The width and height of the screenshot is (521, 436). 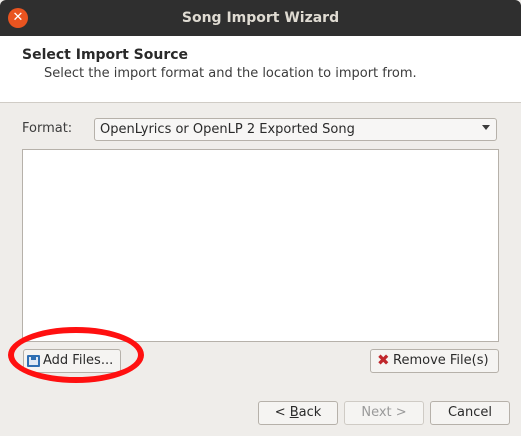 I want to click on remove-files-label: Remove File(s), so click(x=441, y=360).